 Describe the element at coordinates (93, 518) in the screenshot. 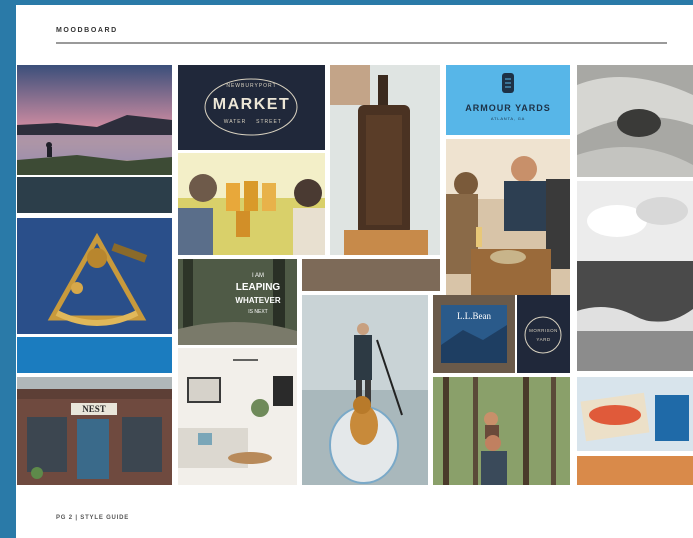

I see `page-footer: PG 2 | STYLE GUIDE` at that location.